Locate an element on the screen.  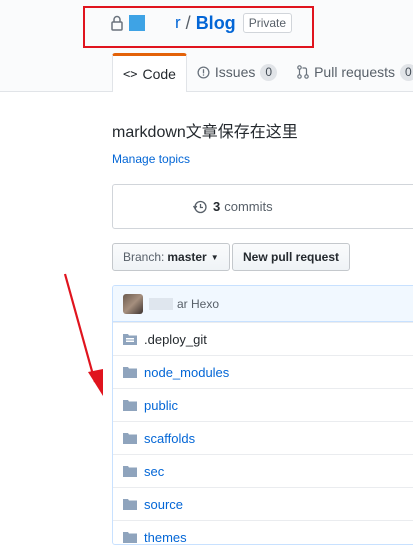
file-name: themes is located at coordinates (165, 537).